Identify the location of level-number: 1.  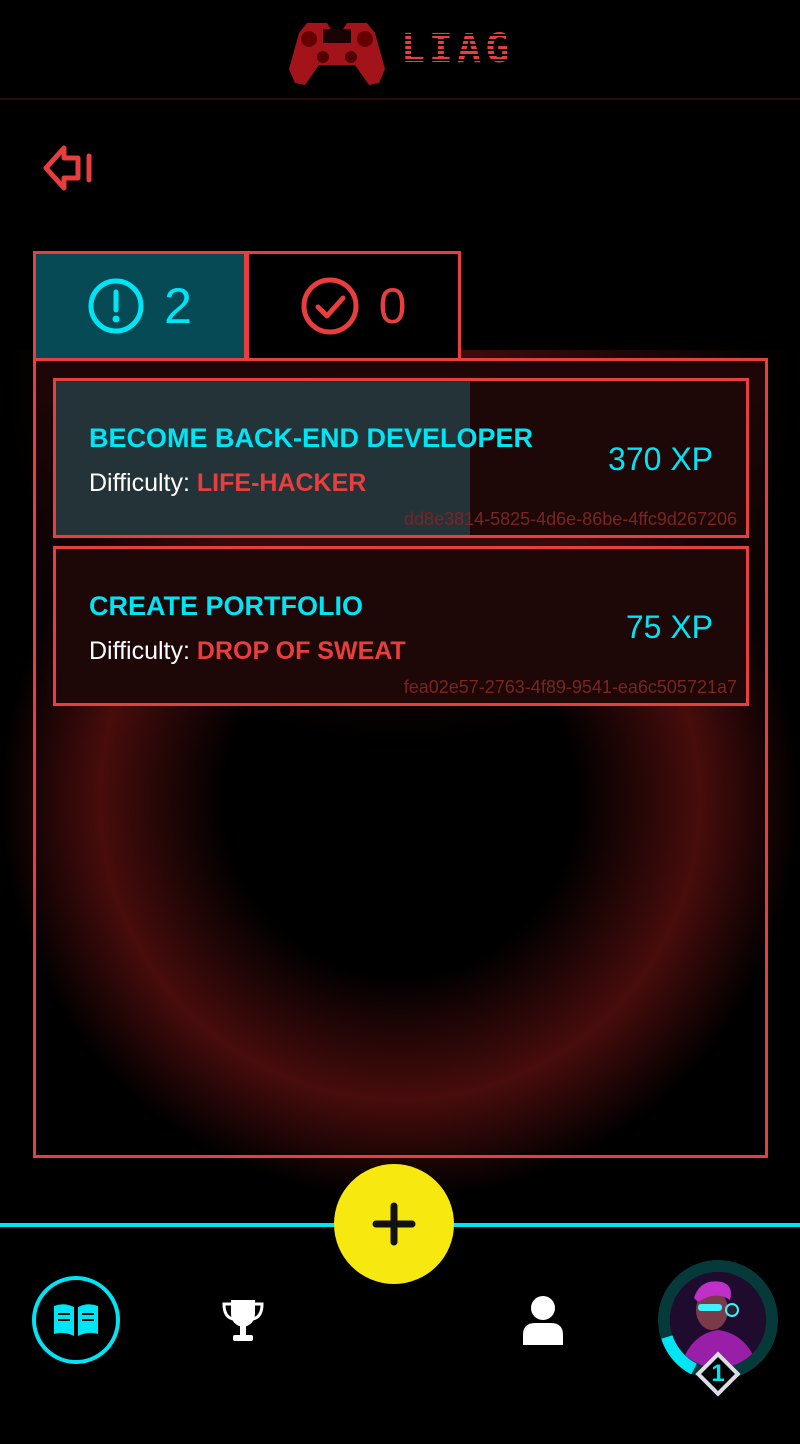
(718, 1373).